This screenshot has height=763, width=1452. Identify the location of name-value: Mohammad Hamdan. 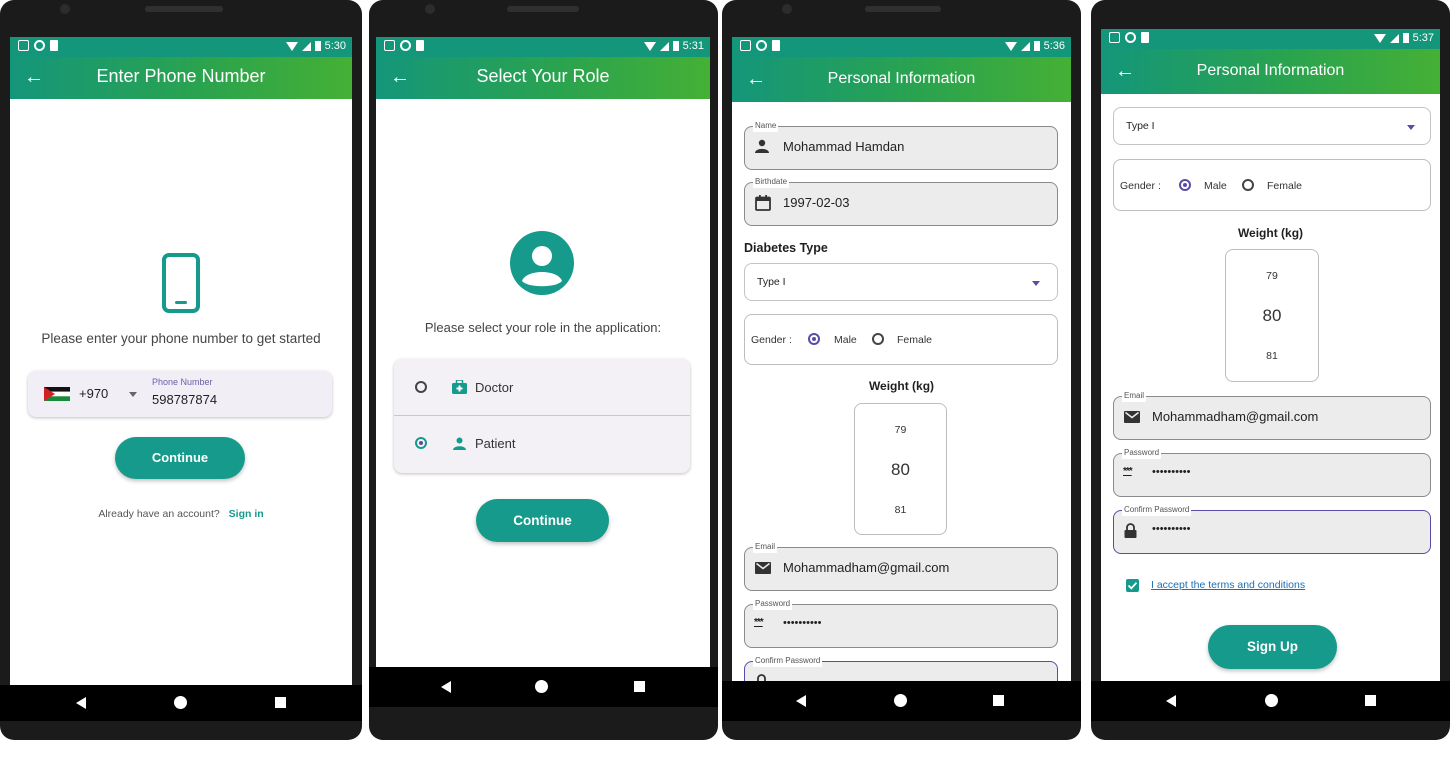
(844, 146).